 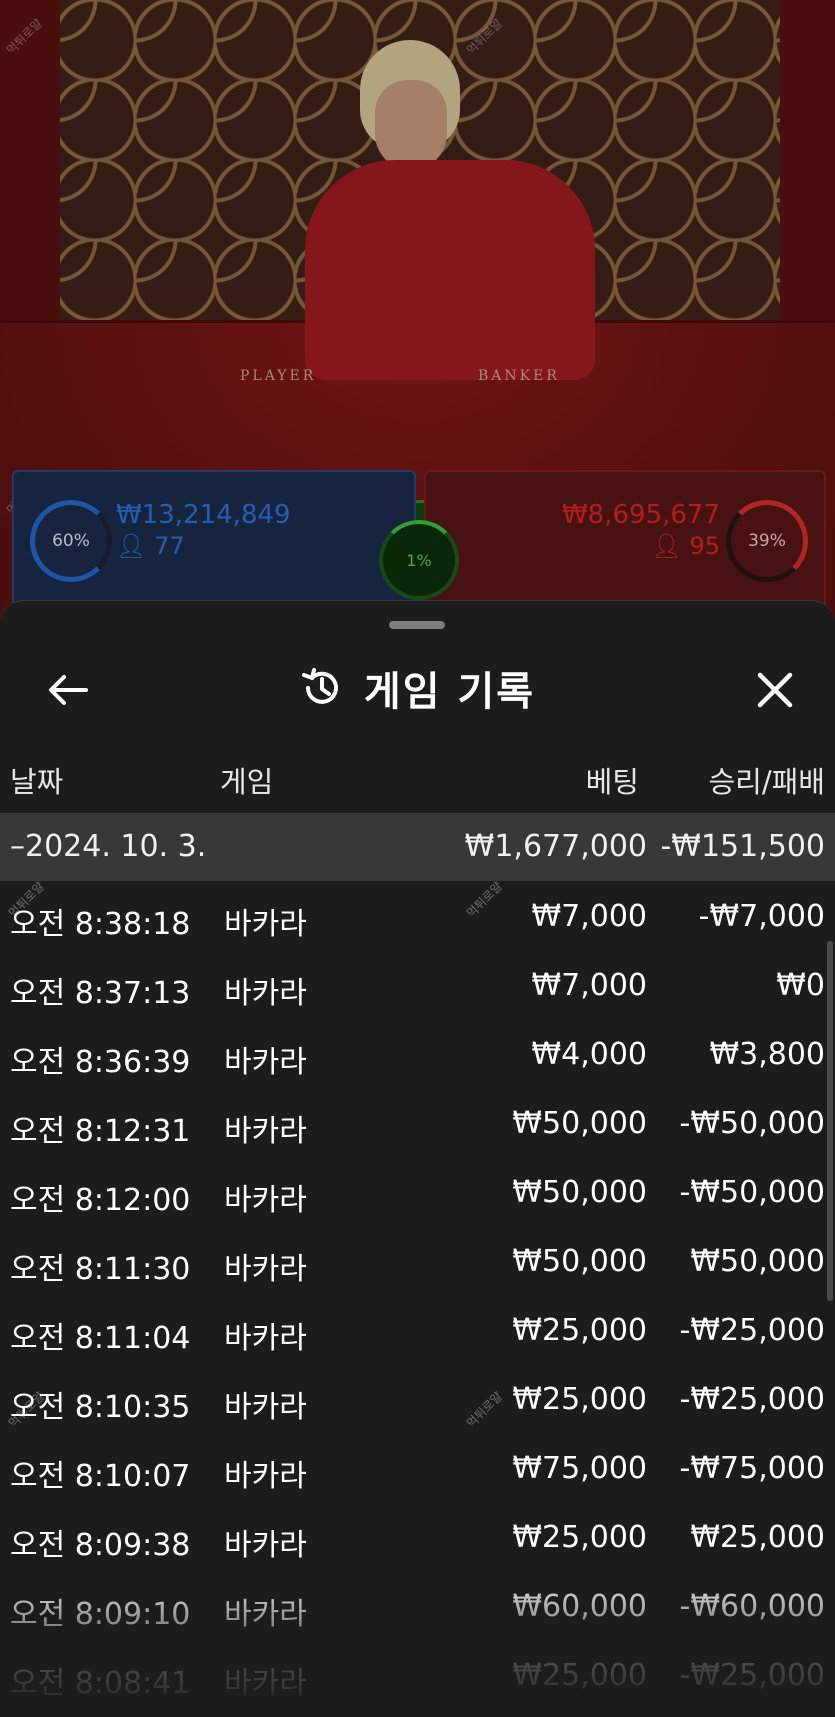 I want to click on history-row: 오전 8:36:39 바카라 ₩4,000 ₩3,800, so click(x=417, y=1053).